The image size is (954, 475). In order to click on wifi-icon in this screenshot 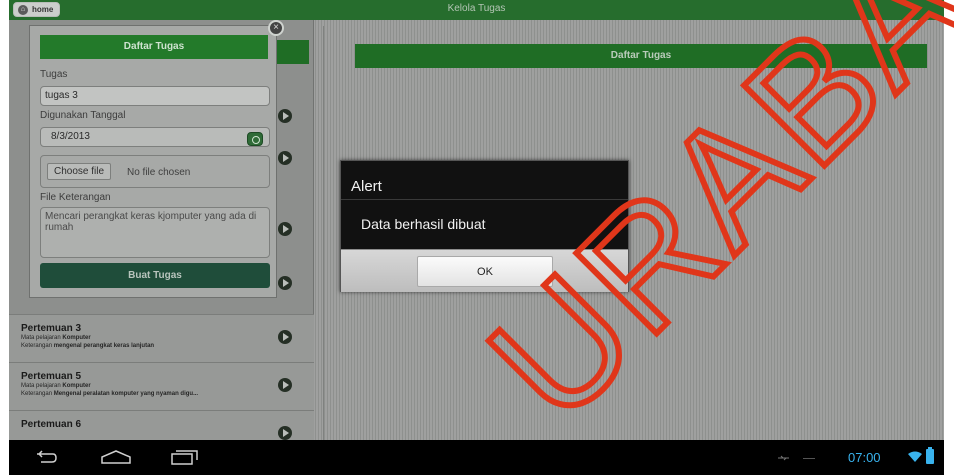, I will do `click(915, 456)`.